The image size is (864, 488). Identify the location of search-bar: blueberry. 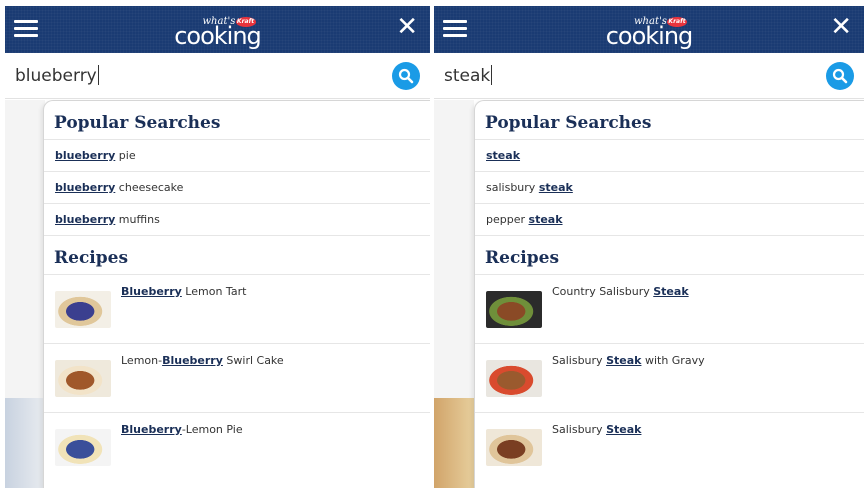
(217, 76).